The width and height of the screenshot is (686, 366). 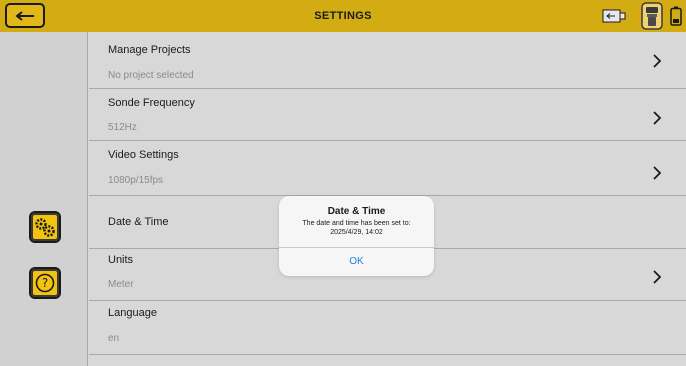 I want to click on gears-icon, so click(x=45, y=227).